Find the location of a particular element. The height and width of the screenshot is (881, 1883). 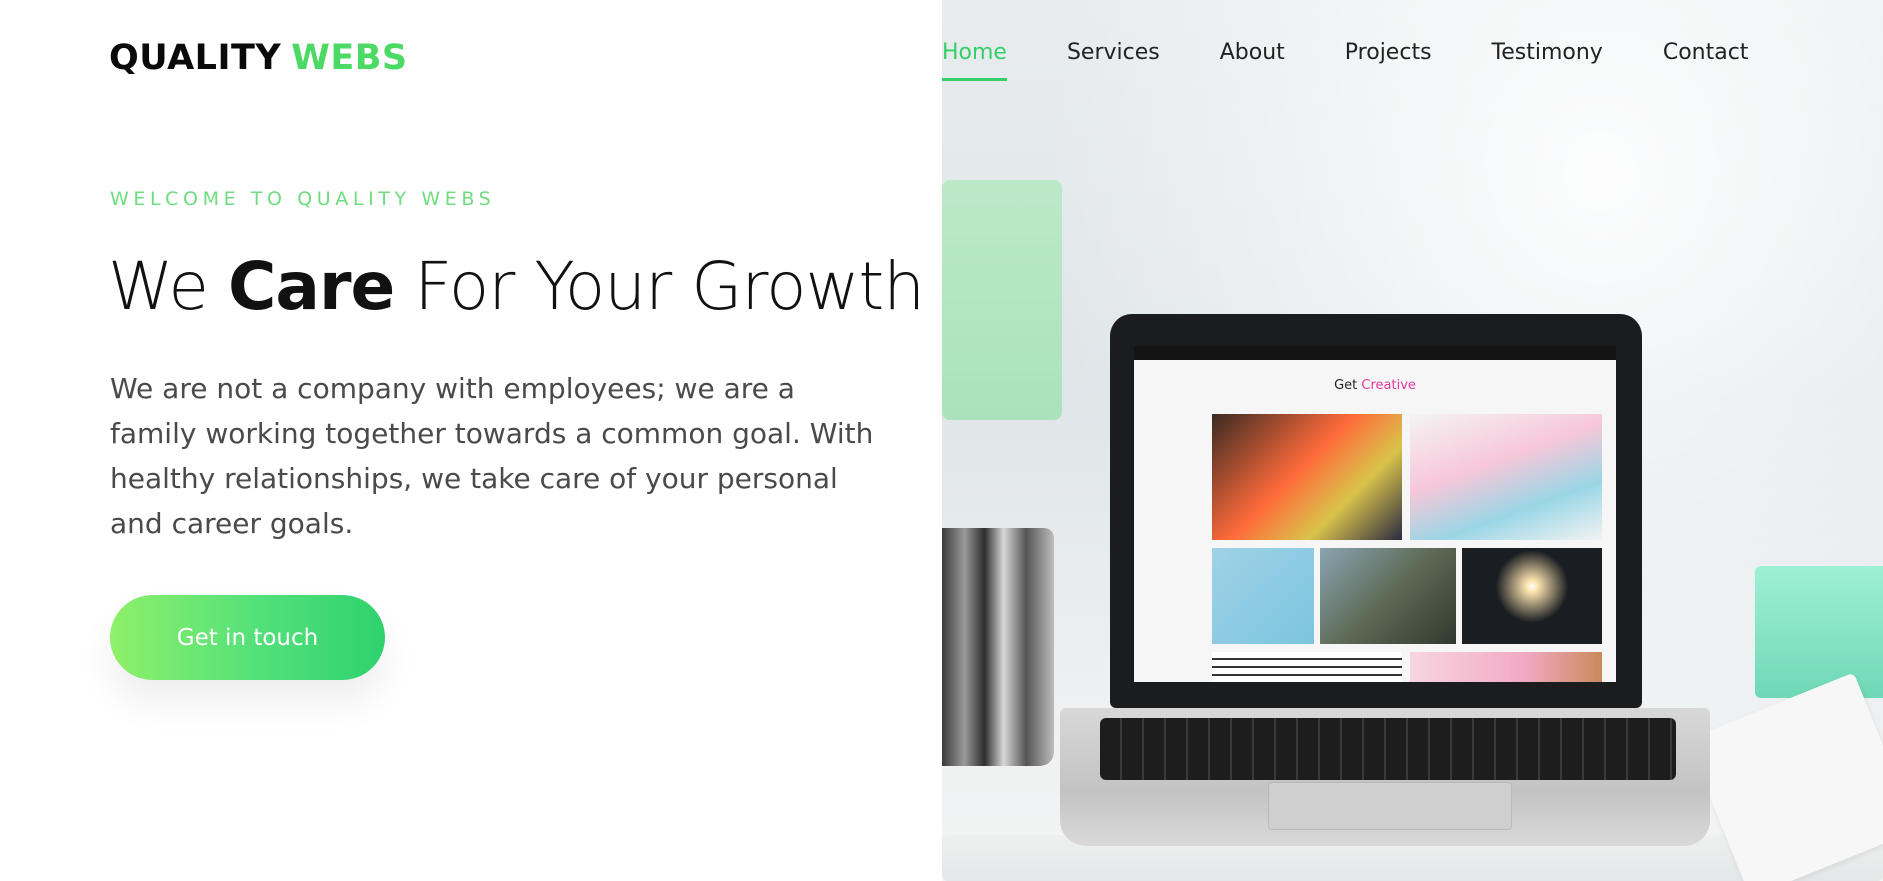

screen-tile-cafe is located at coordinates (1388, 596).